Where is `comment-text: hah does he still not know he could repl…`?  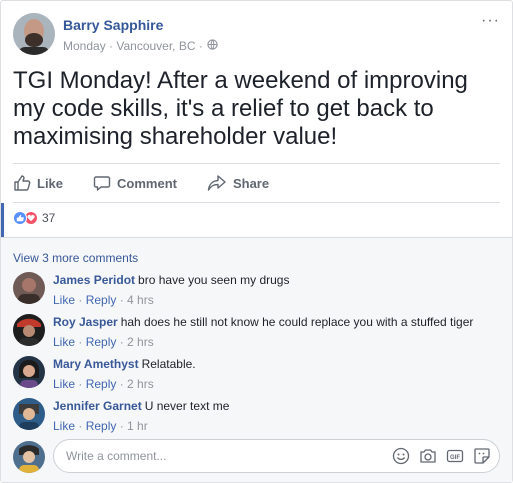 comment-text: hah does he still not know he could repl… is located at coordinates (297, 322).